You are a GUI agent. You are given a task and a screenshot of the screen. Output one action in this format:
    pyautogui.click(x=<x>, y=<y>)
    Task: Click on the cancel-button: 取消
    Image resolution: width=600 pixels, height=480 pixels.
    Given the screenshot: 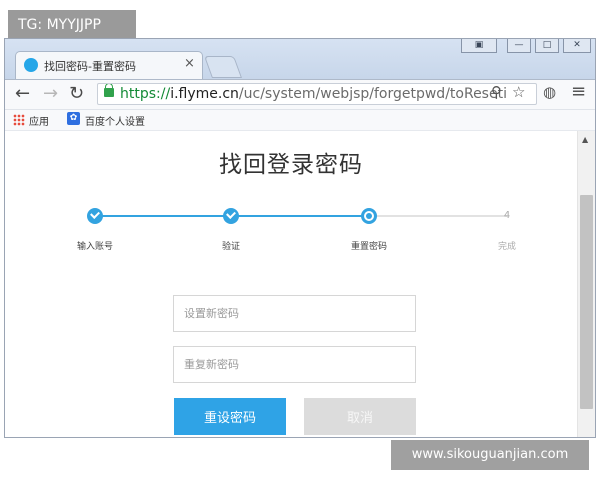 What is the action you would take?
    pyautogui.click(x=360, y=416)
    